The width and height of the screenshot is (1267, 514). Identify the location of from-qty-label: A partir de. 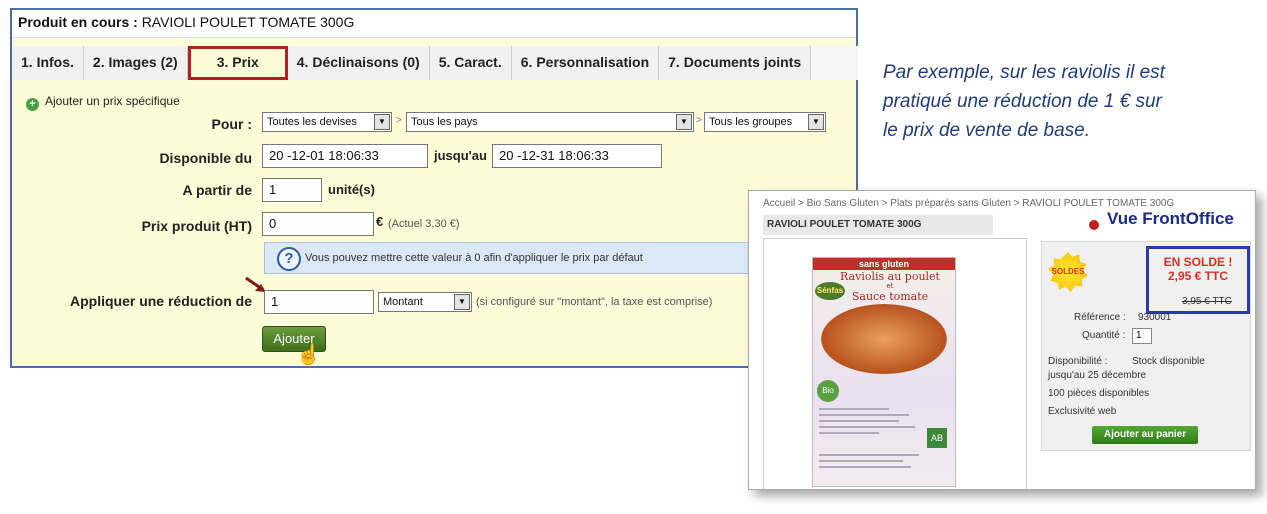
(217, 190).